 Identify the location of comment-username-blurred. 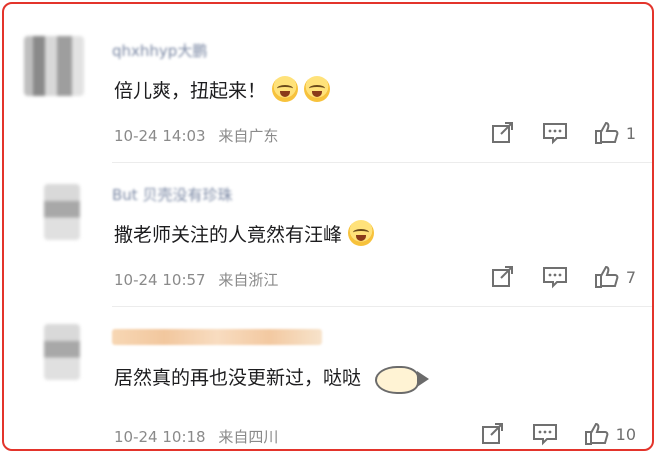
(217, 337).